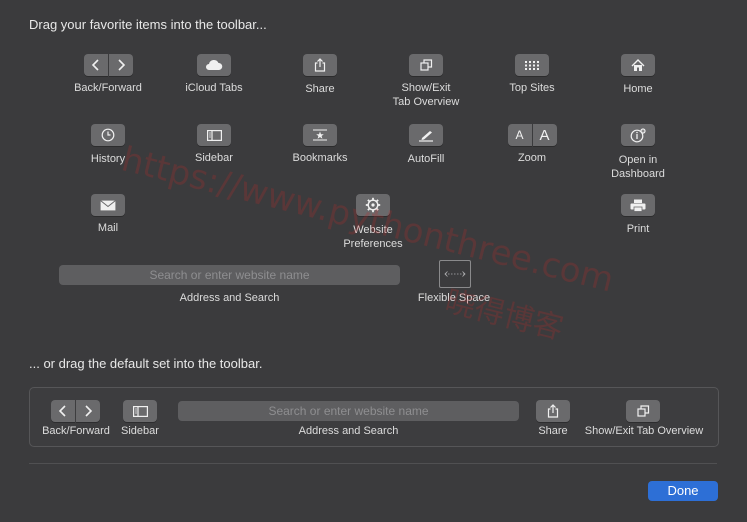 The image size is (747, 522). I want to click on item-back-forward: Back/Forward, so click(108, 74).